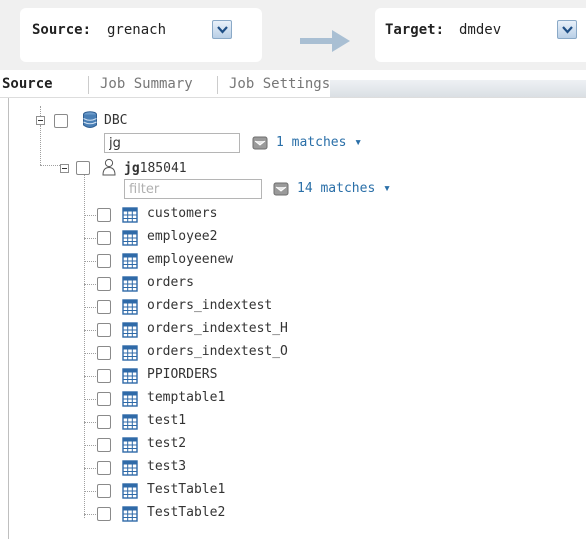  I want to click on source-value: grenach, so click(137, 30).